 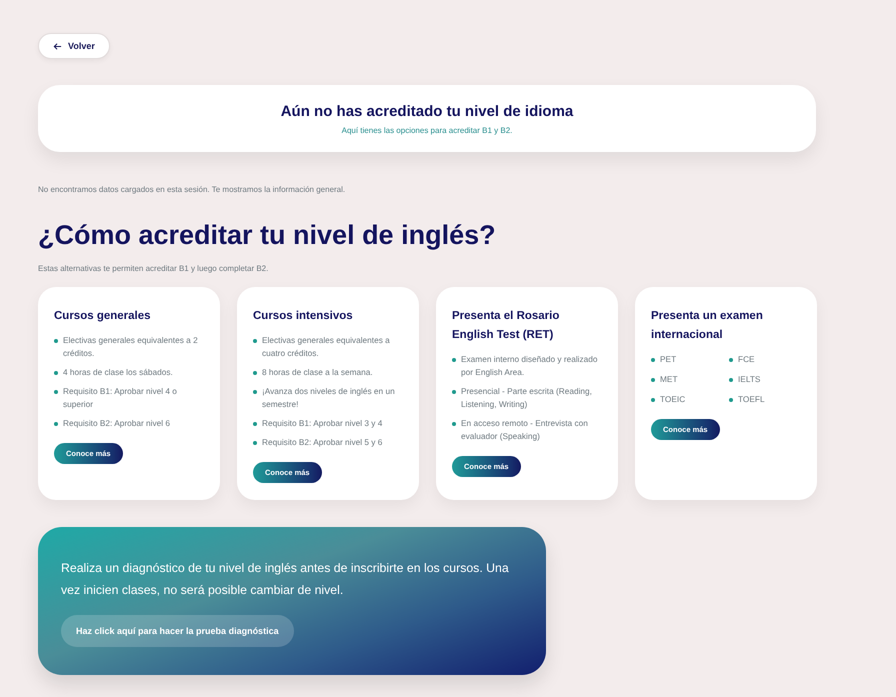 What do you see at coordinates (527, 398) in the screenshot?
I see `card-item: Presencial - Parte escrita (Reading, Listening, Writing)` at bounding box center [527, 398].